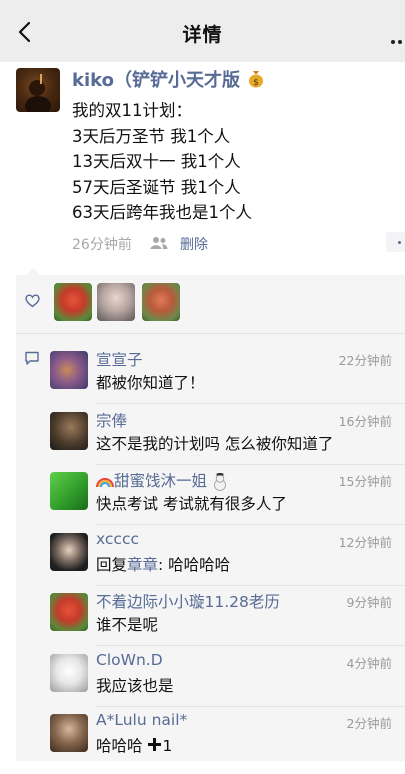 This screenshot has width=405, height=774. I want to click on post-line: 我的双11计划：, so click(132, 110).